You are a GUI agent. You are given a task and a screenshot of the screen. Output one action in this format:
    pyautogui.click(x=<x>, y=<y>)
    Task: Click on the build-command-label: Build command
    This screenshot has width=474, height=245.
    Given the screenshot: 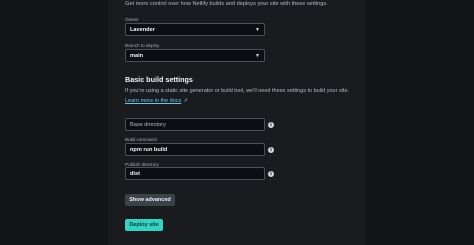 What is the action you would take?
    pyautogui.click(x=141, y=139)
    